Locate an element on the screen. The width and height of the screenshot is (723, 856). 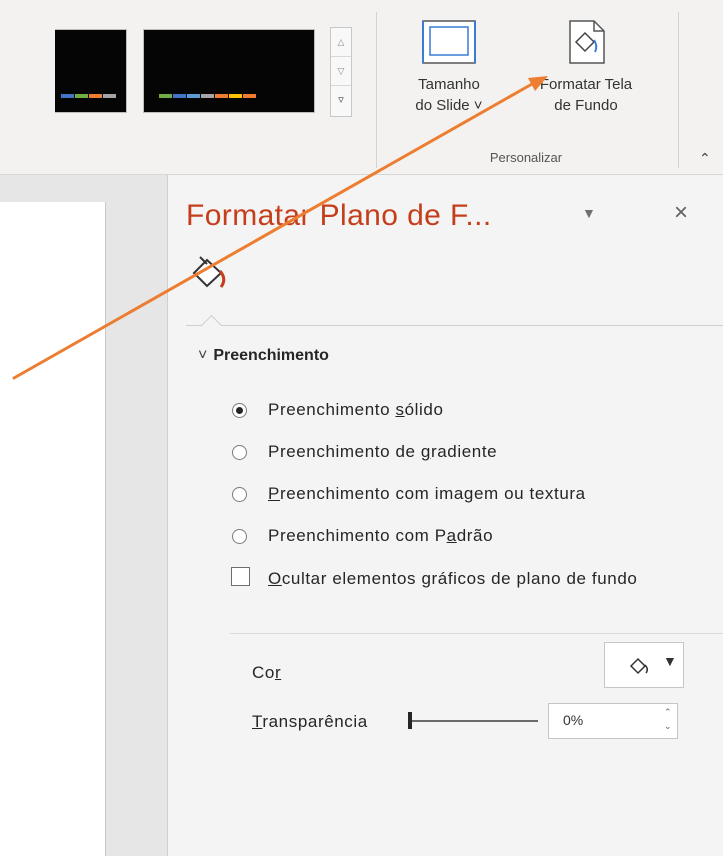
radio-pattern-fill is located at coordinates (239, 536).